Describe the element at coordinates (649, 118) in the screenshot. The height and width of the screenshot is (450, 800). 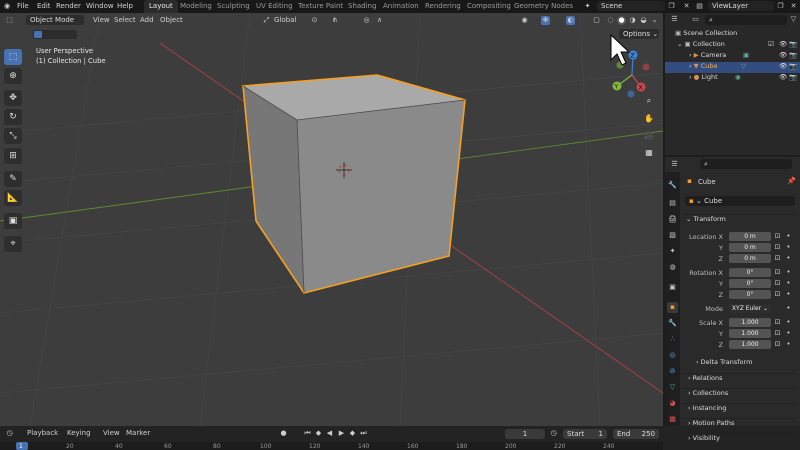
I see `pan-hand-icon: ✋` at that location.